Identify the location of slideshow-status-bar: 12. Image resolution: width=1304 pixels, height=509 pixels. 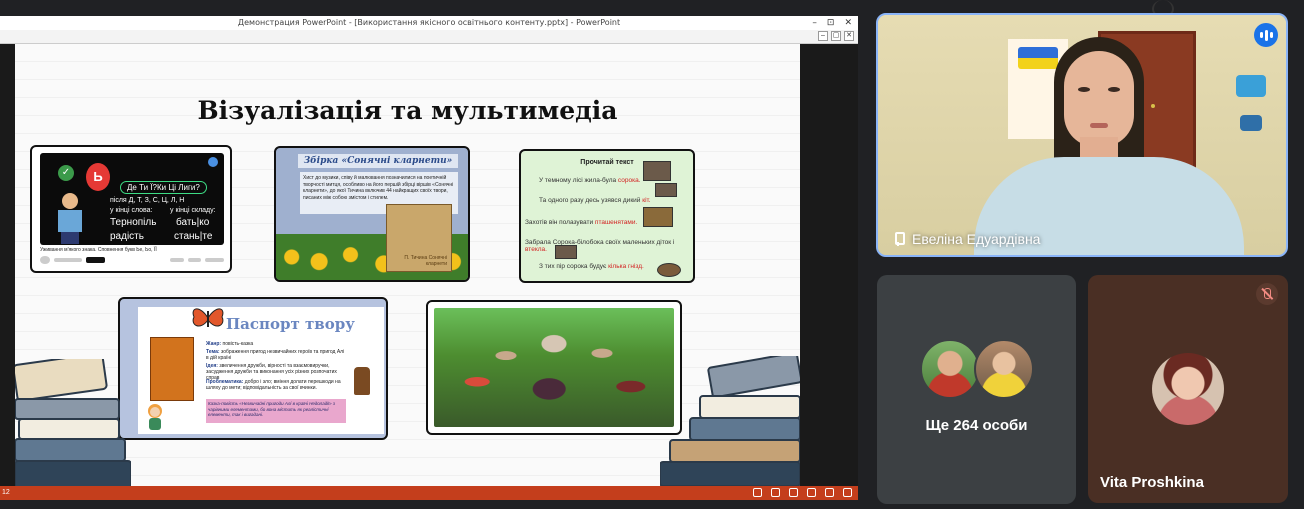
(429, 493).